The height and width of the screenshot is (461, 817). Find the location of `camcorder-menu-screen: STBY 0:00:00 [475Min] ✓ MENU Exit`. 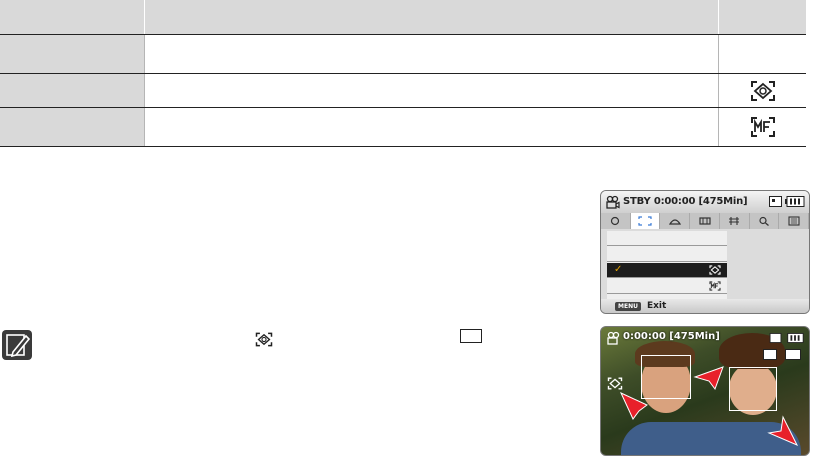

camcorder-menu-screen: STBY 0:00:00 [475Min] ✓ MENU Exit is located at coordinates (705, 252).